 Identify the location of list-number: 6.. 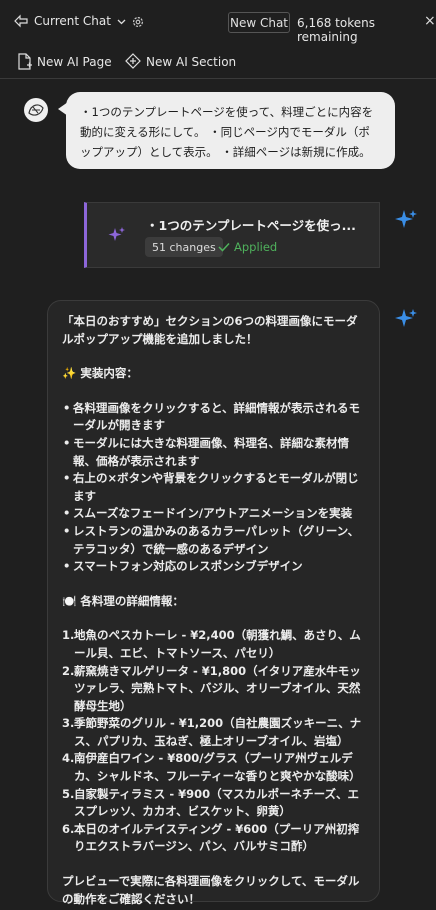
(68, 828).